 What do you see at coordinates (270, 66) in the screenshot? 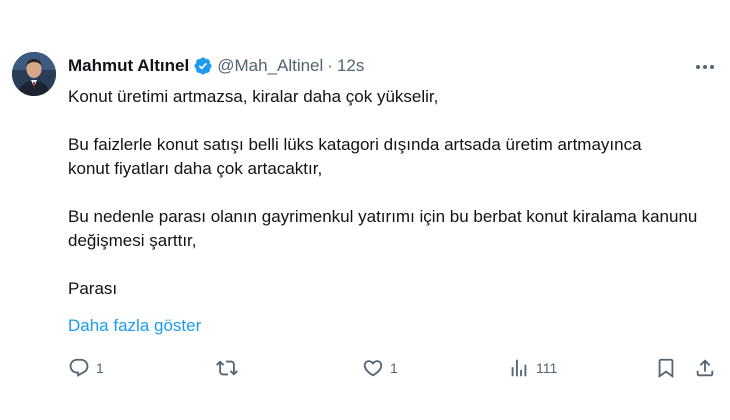
I see `author-handle: @Mah_Altinel` at bounding box center [270, 66].